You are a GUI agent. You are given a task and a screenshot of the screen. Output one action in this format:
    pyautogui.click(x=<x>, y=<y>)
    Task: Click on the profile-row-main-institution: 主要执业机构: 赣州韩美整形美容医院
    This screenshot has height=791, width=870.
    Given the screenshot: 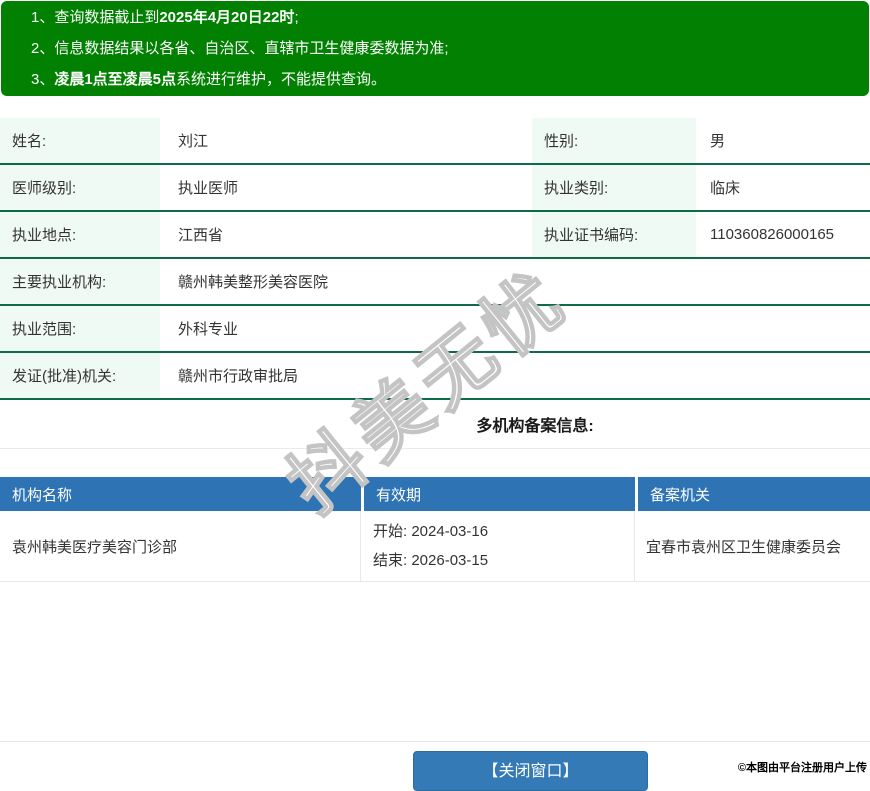 What is the action you would take?
    pyautogui.click(x=435, y=282)
    